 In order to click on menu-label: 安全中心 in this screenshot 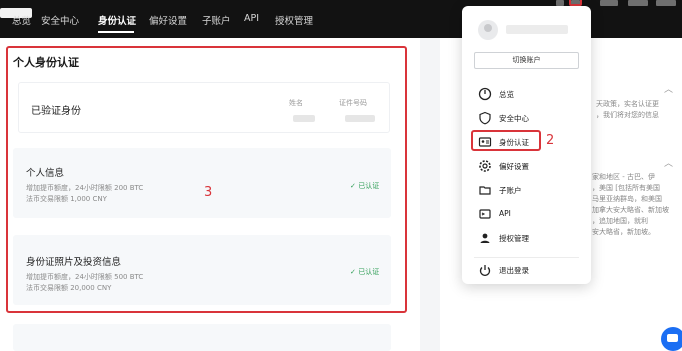, I will do `click(514, 118)`.